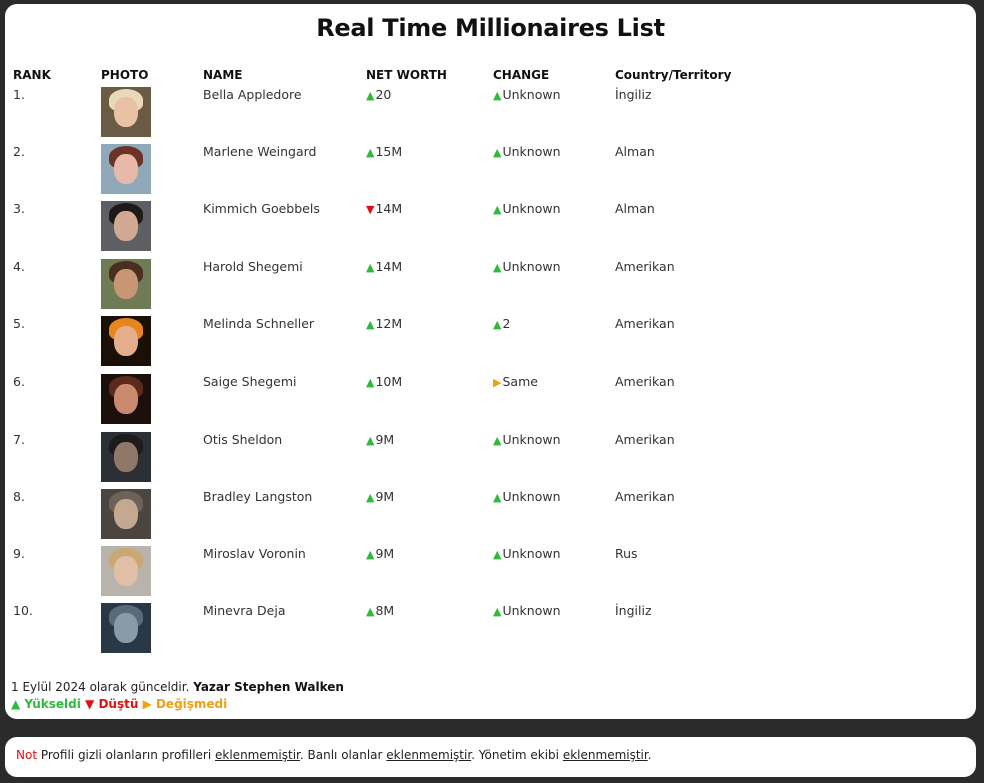 Image resolution: width=984 pixels, height=783 pixels. Describe the element at coordinates (428, 755) in the screenshot. I see `note-link-2: eklenmemiştir` at that location.